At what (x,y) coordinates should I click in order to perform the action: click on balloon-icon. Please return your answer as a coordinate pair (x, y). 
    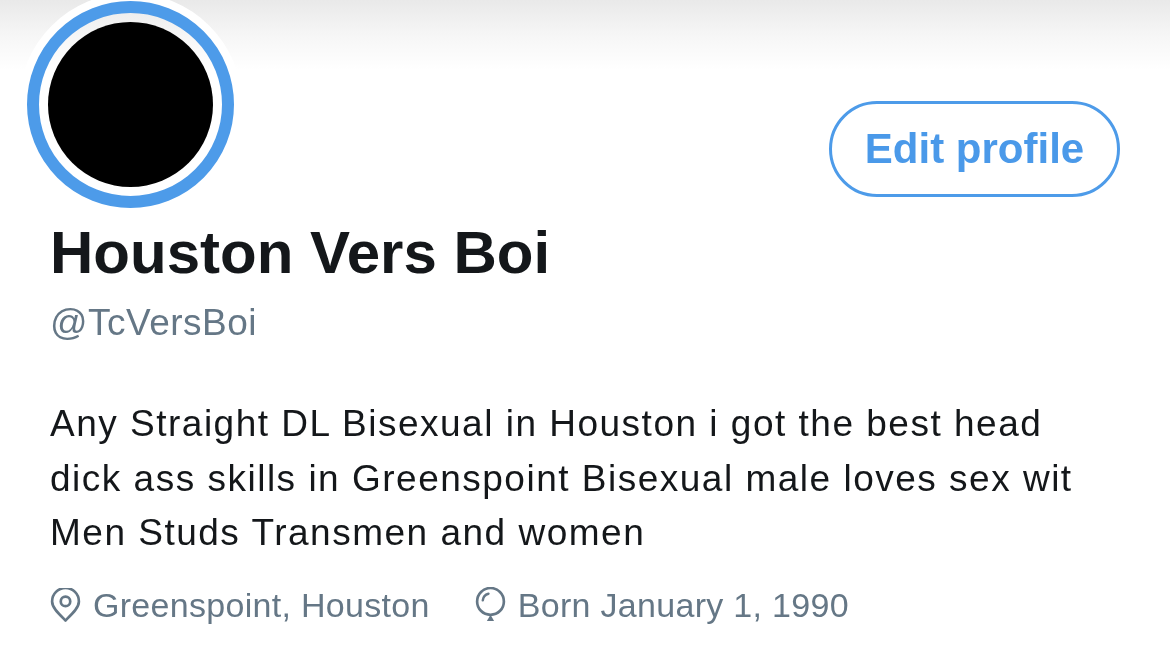
    Looking at the image, I should click on (490, 604).